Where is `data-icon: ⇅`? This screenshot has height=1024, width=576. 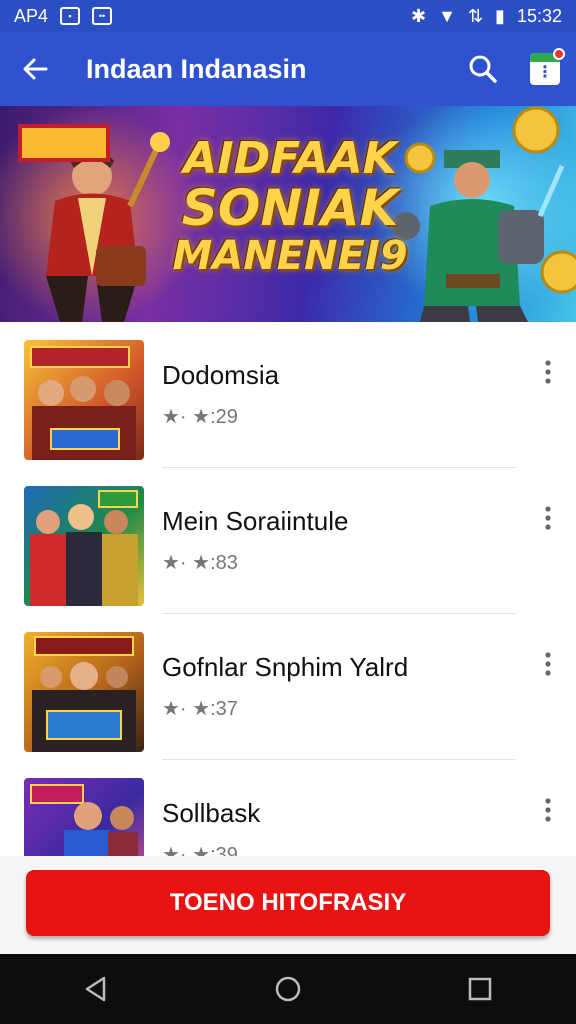 data-icon: ⇅ is located at coordinates (475, 15).